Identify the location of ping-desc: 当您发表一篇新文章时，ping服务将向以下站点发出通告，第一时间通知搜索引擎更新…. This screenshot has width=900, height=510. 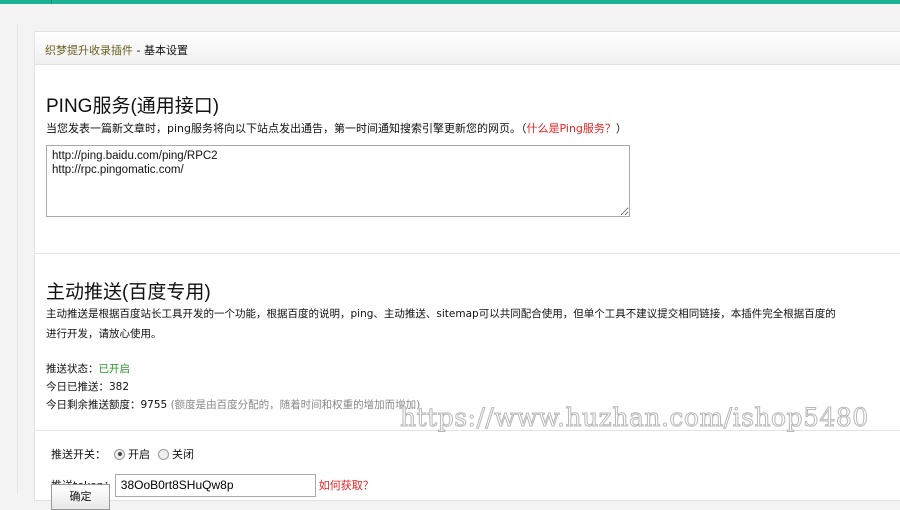
(336, 128).